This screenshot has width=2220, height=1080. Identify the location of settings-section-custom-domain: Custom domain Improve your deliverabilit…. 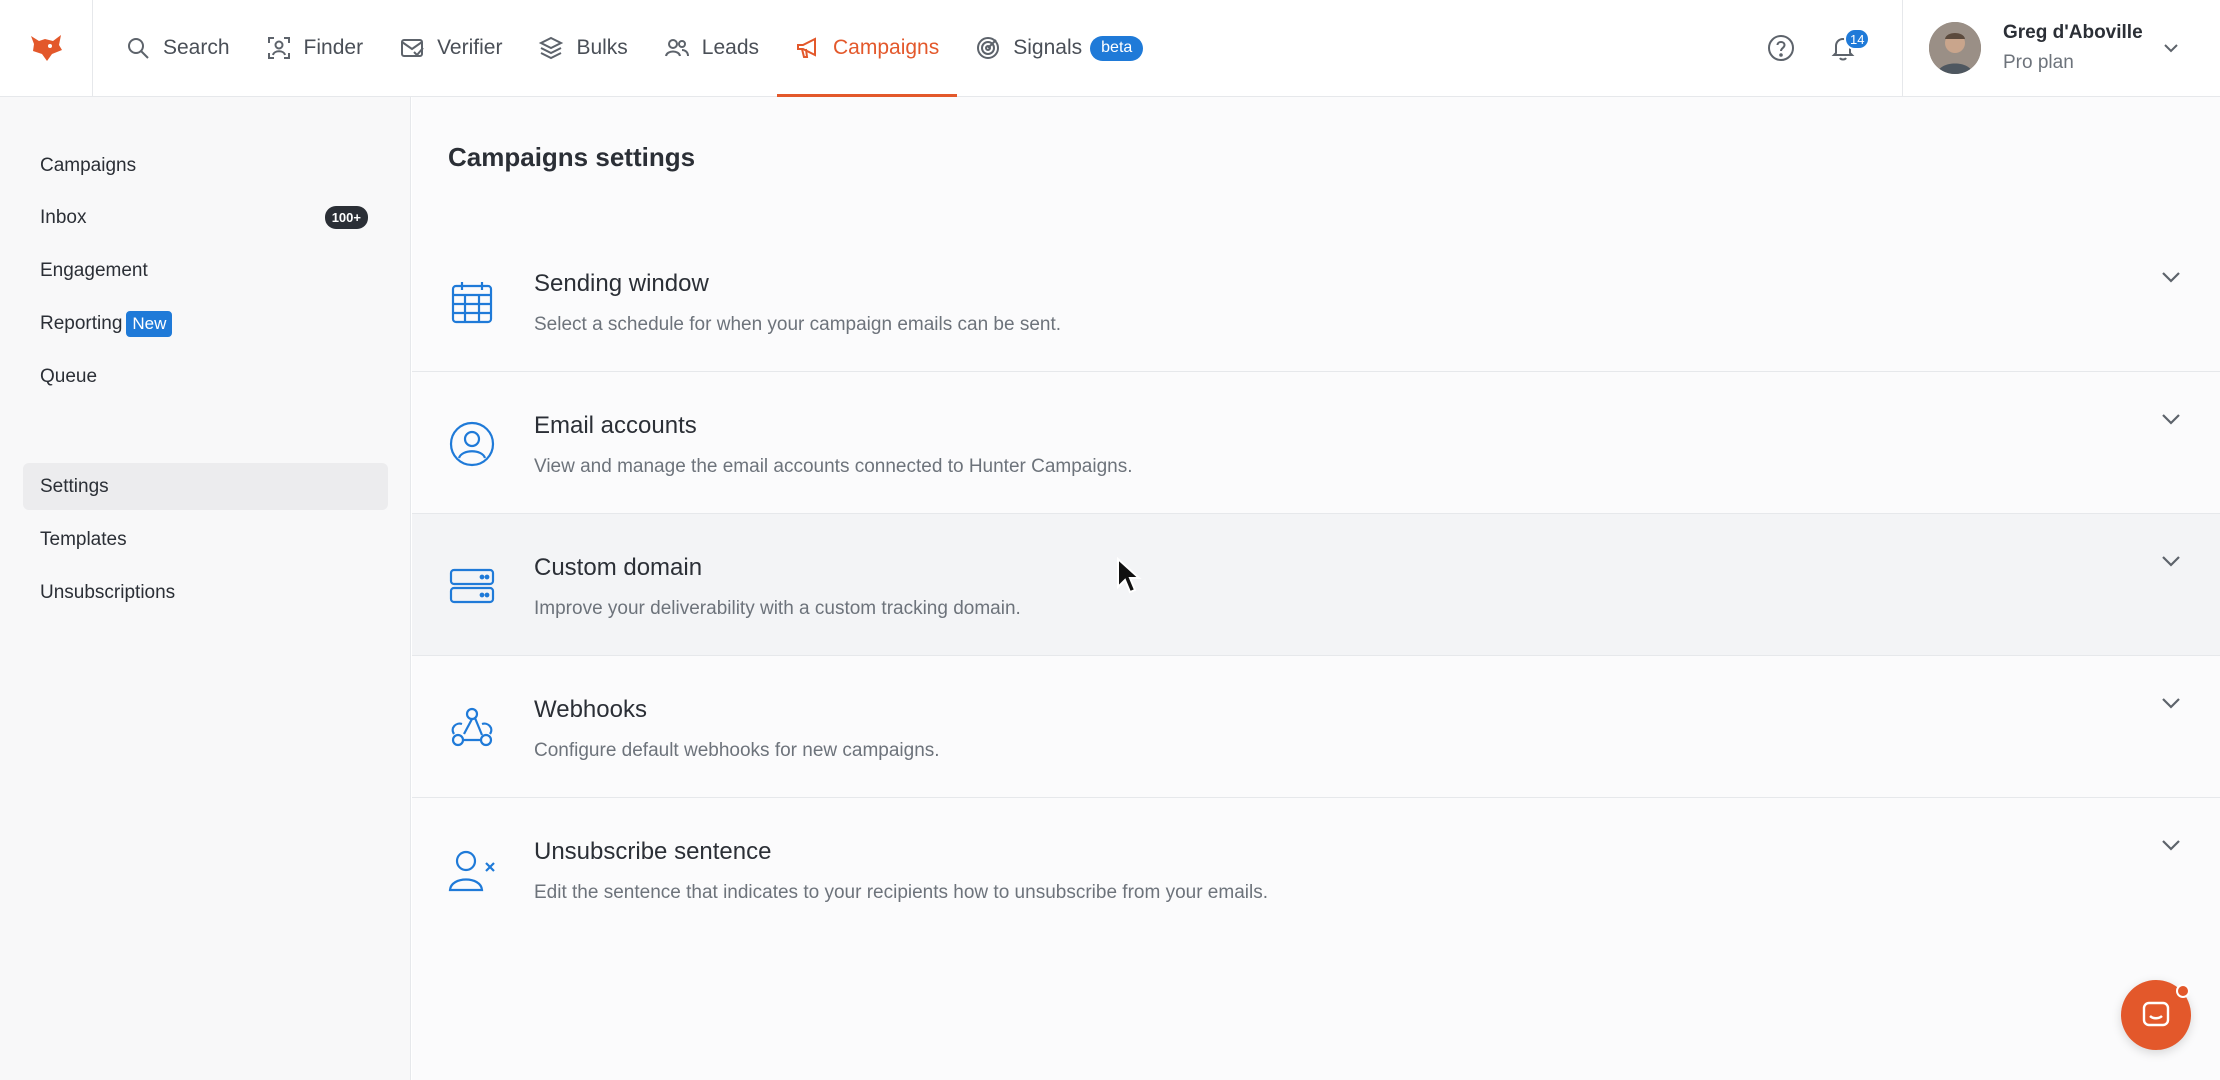
(1316, 585).